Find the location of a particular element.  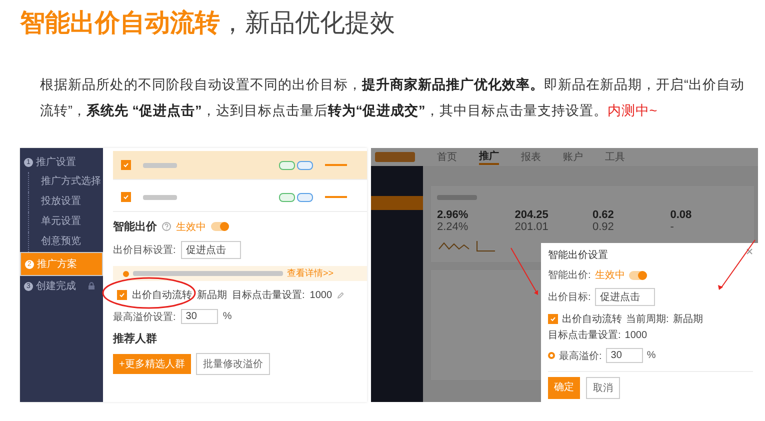

stage-value: 新品期 is located at coordinates (212, 295).